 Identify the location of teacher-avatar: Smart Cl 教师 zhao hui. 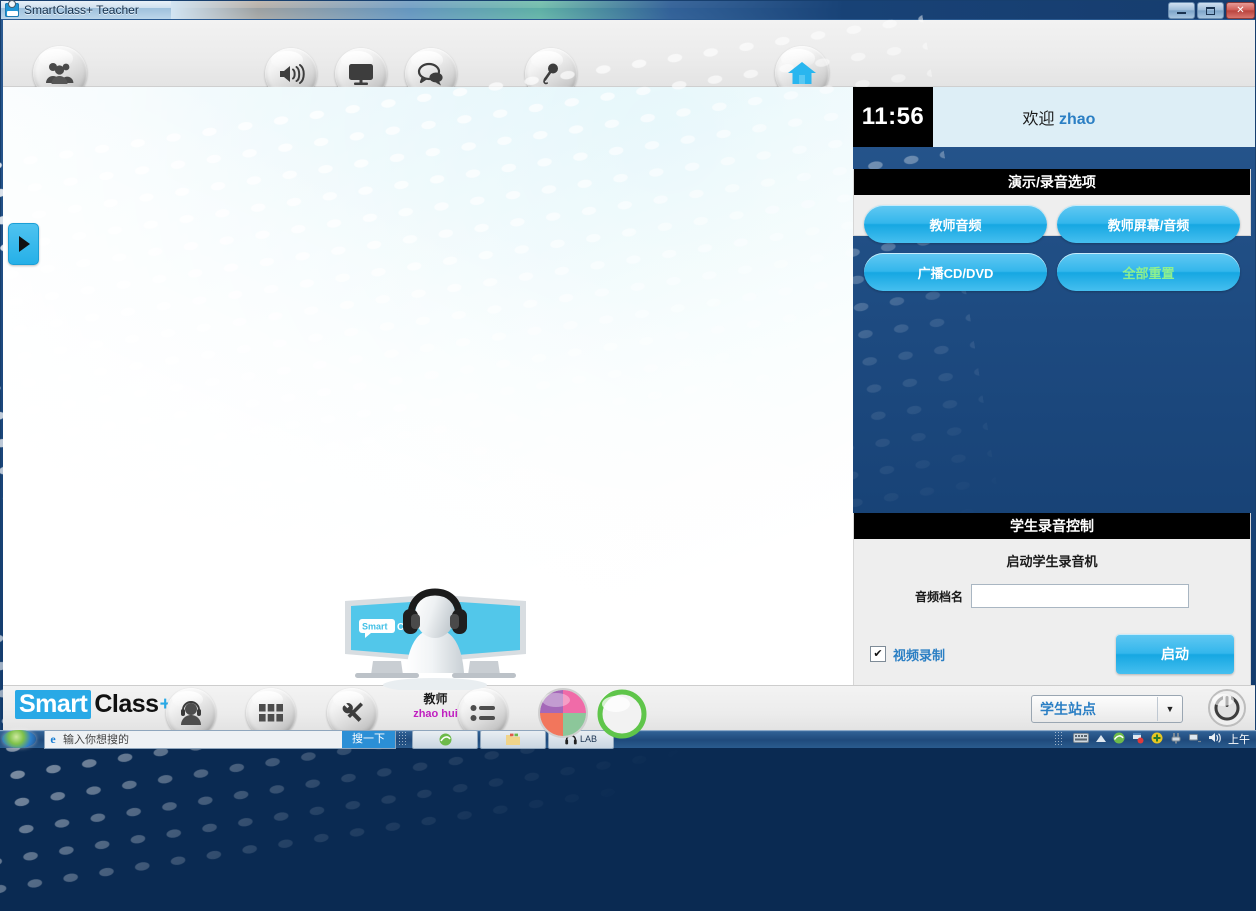
(435, 655).